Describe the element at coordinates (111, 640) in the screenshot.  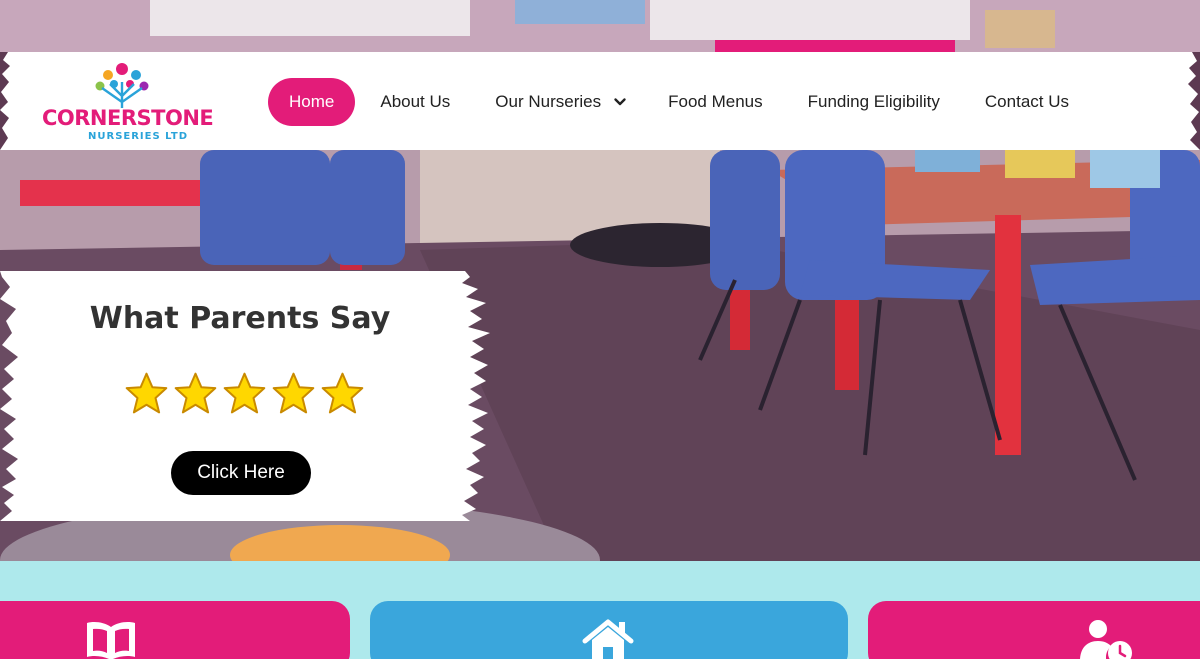
I see `open-book-icon` at that location.